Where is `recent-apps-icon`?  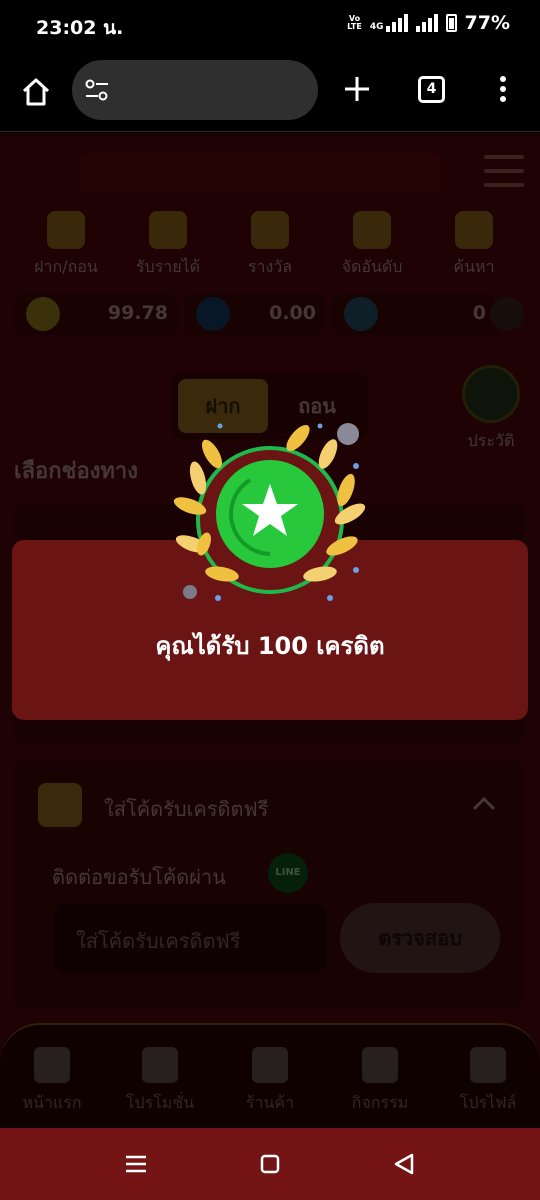
recent-apps-icon is located at coordinates (136, 1164).